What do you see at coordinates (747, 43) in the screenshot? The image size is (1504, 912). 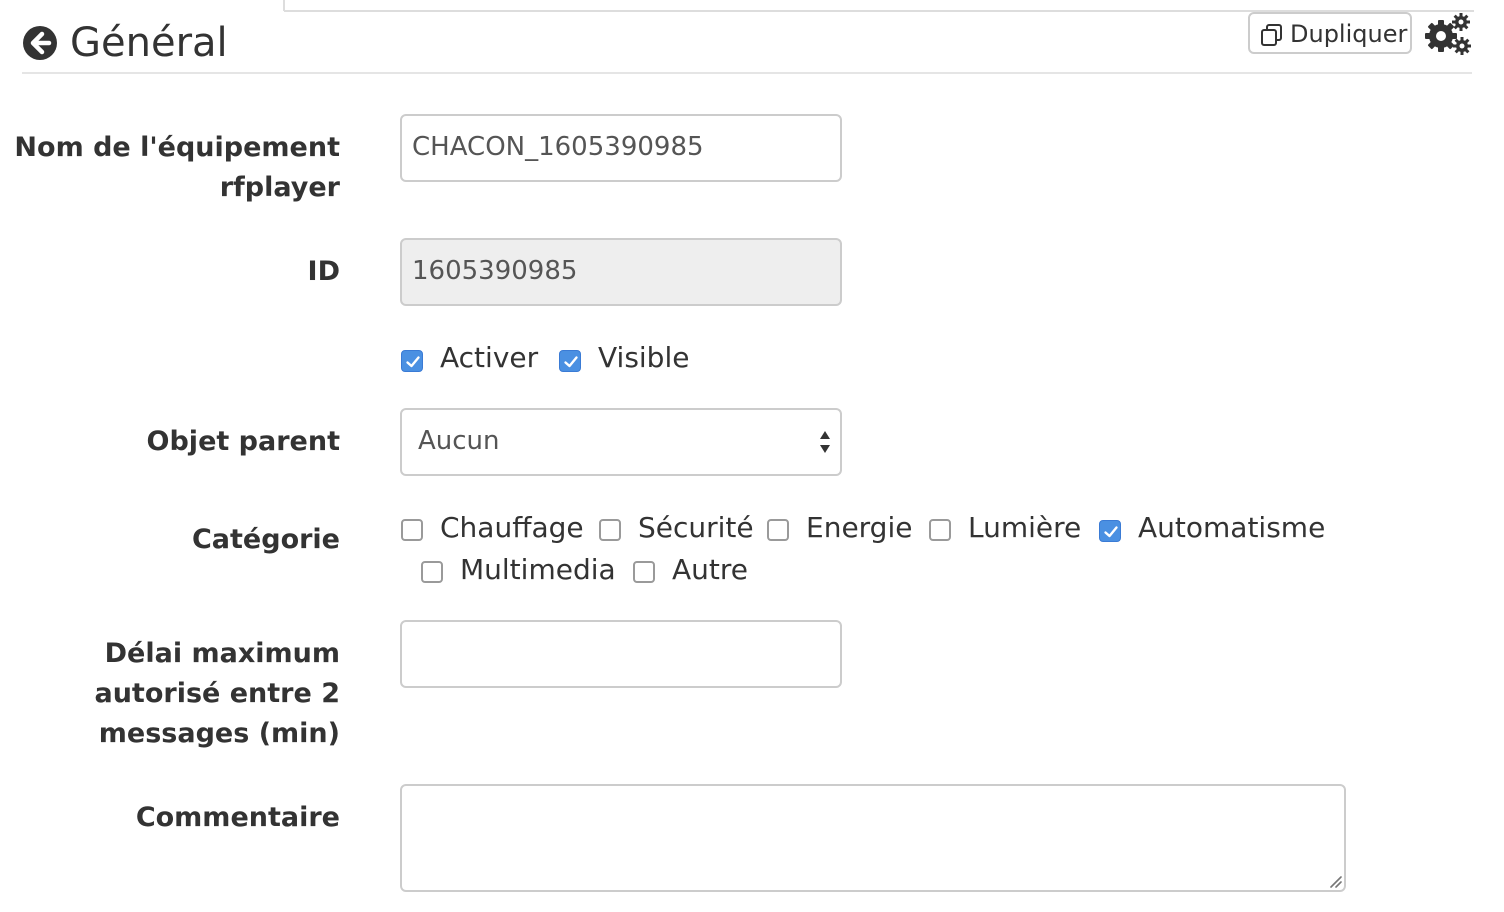 I see `section-header: Général Dupliquer` at bounding box center [747, 43].